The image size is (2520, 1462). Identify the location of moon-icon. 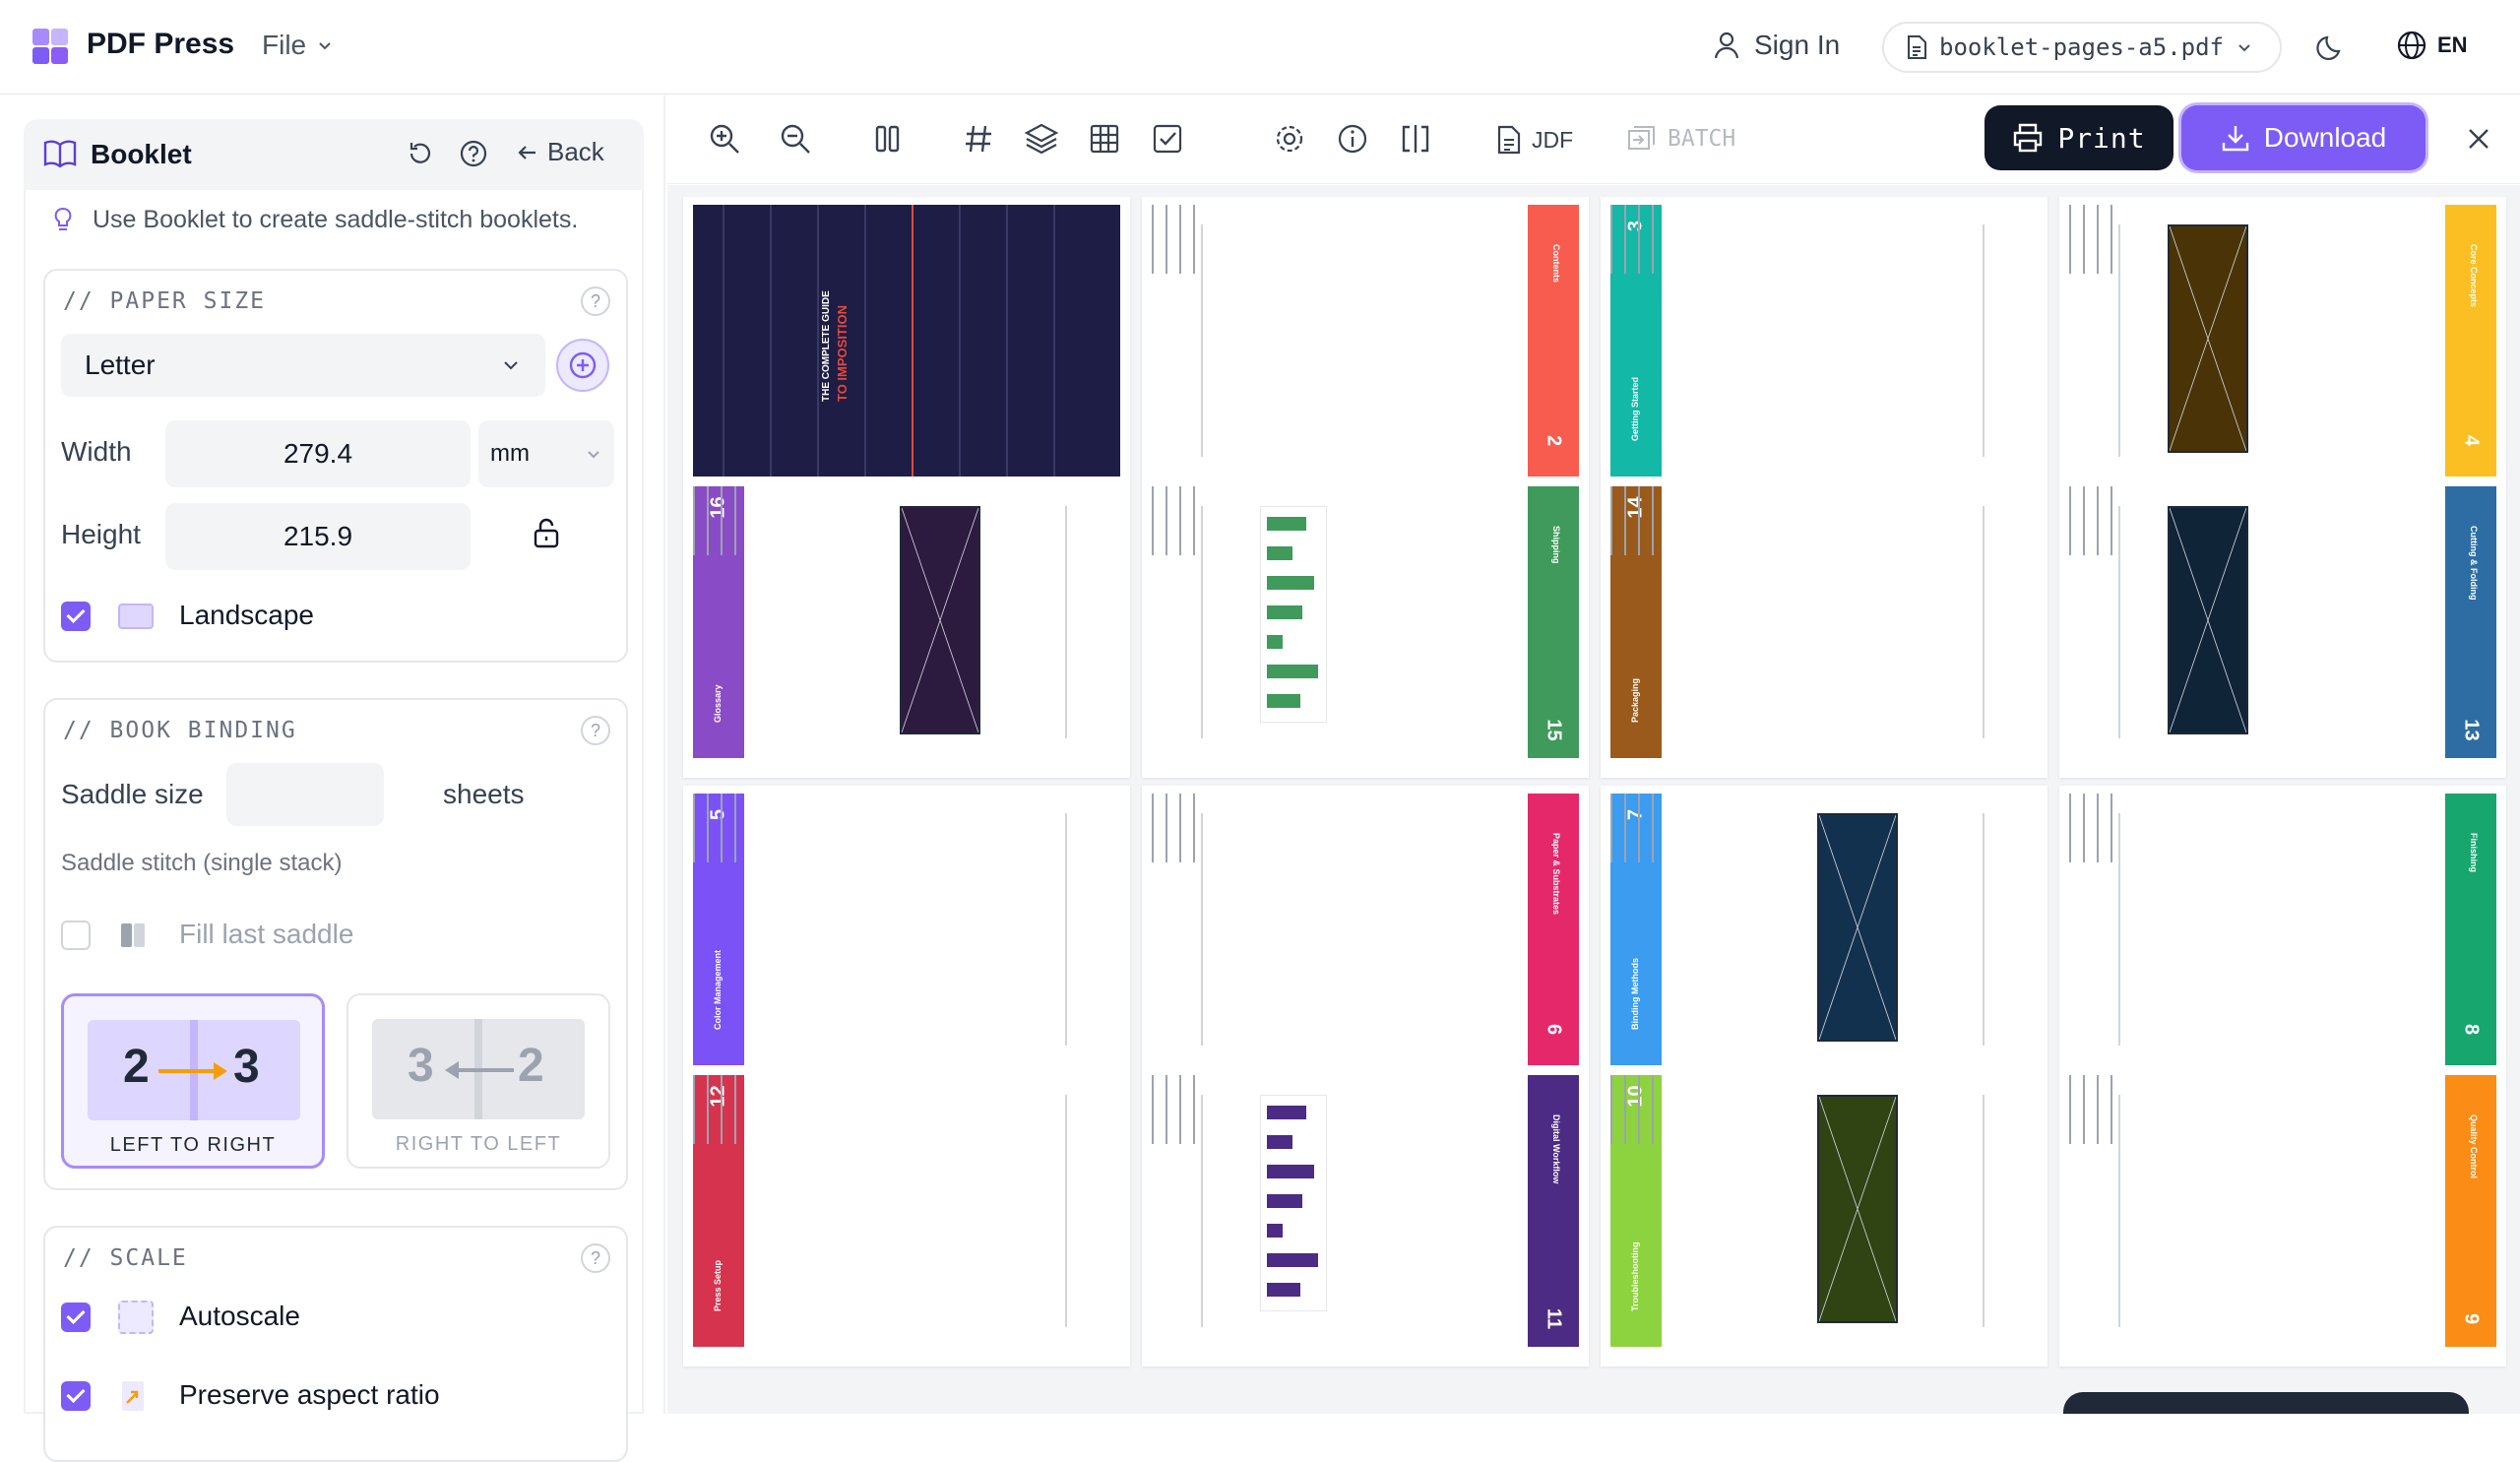
(2331, 47).